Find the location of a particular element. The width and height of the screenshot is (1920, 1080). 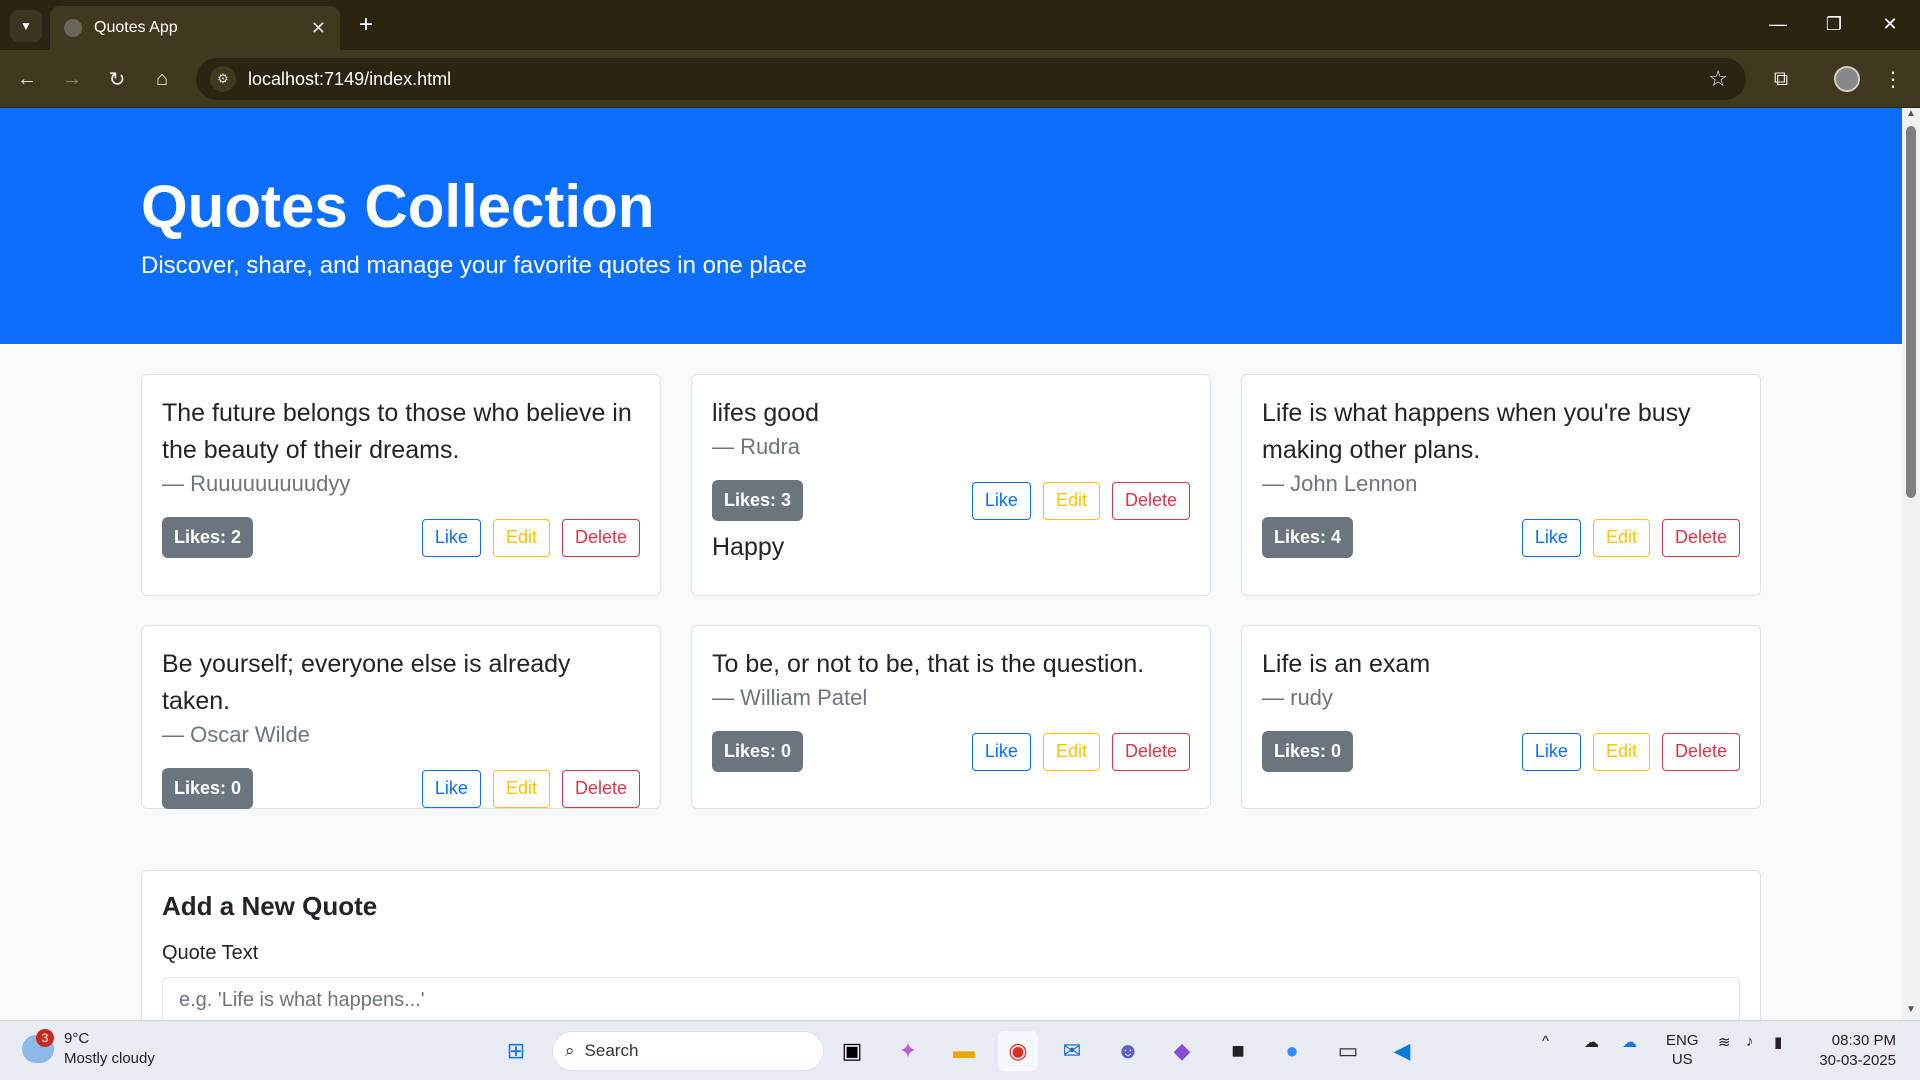

puzzle-icon: ⧉ is located at coordinates (1781, 78).